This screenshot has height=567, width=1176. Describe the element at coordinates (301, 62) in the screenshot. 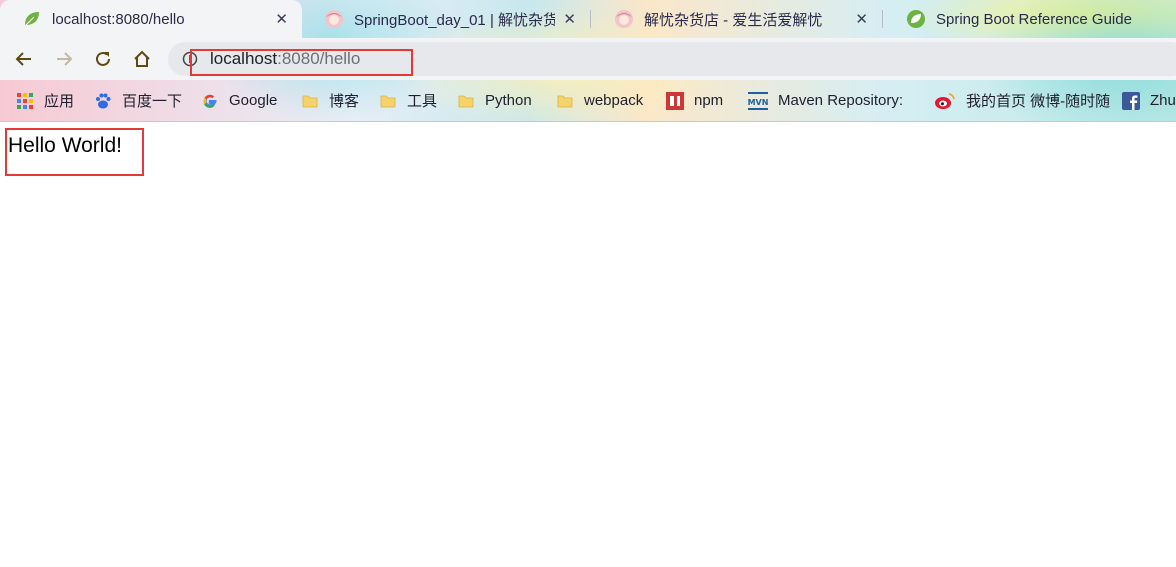

I see `url-highlight-box` at that location.